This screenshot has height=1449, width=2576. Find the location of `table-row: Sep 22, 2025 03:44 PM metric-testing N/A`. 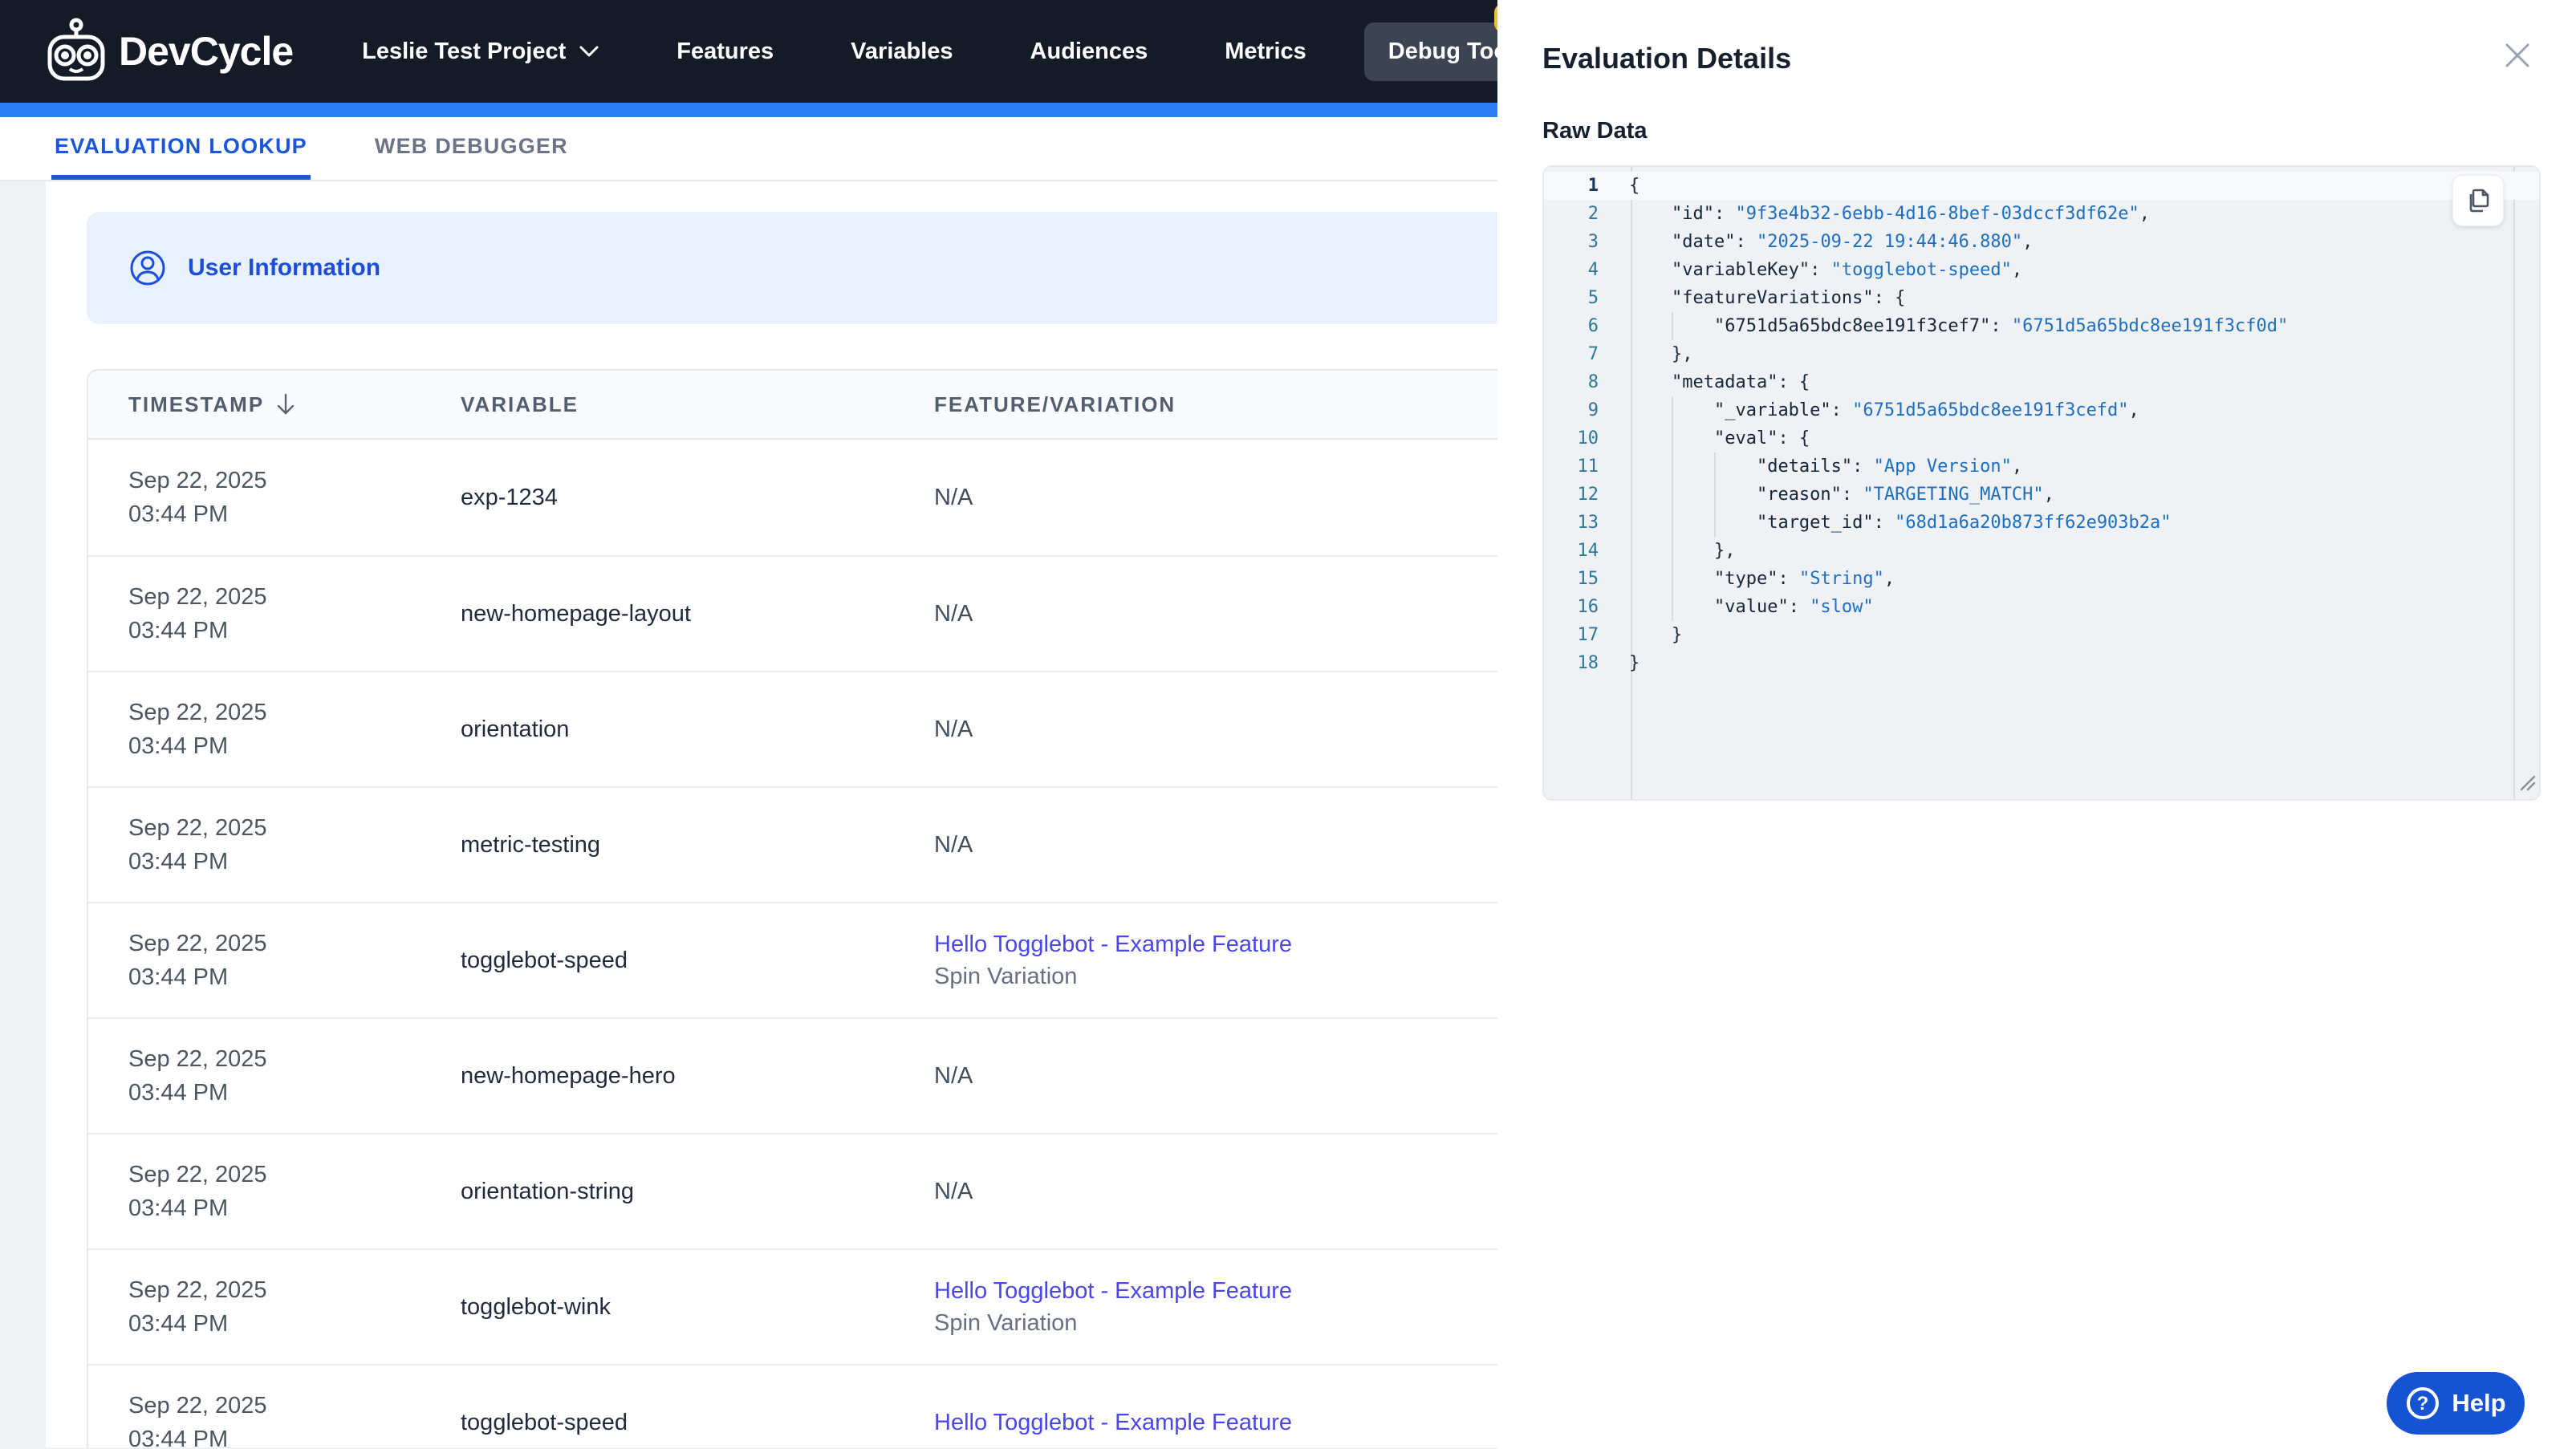

table-row: Sep 22, 2025 03:44 PM metric-testing N/A is located at coordinates (818, 844).